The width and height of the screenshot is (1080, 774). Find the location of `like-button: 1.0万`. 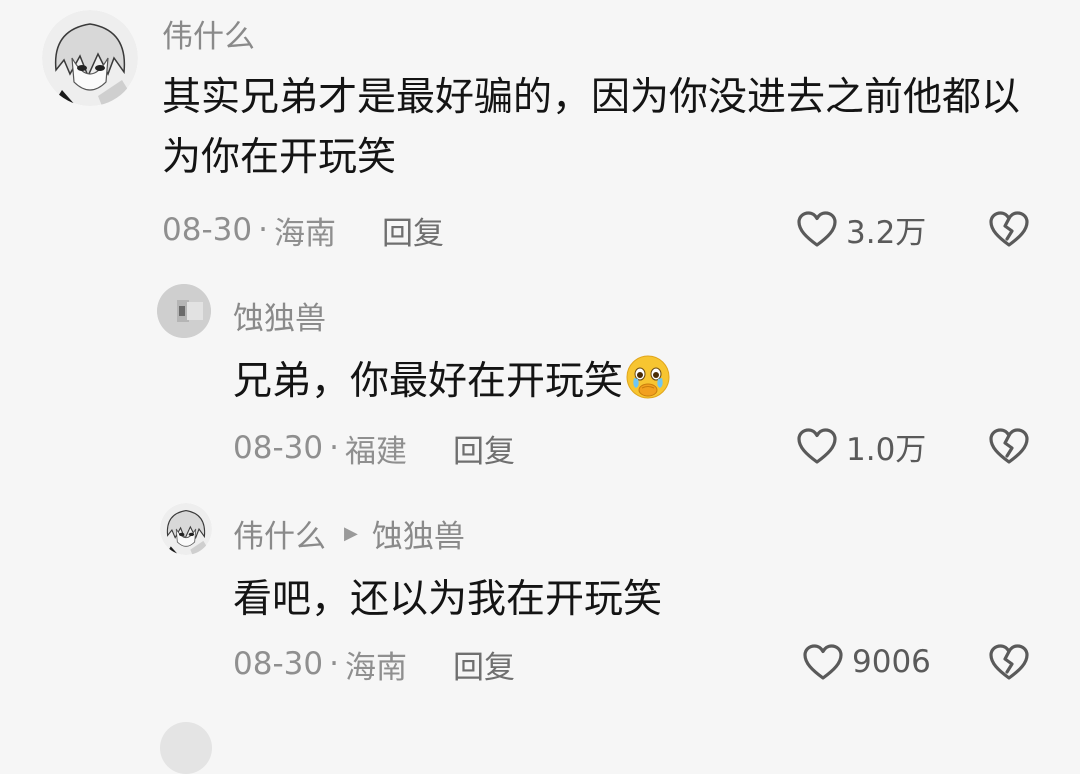

like-button: 1.0万 is located at coordinates (861, 446).